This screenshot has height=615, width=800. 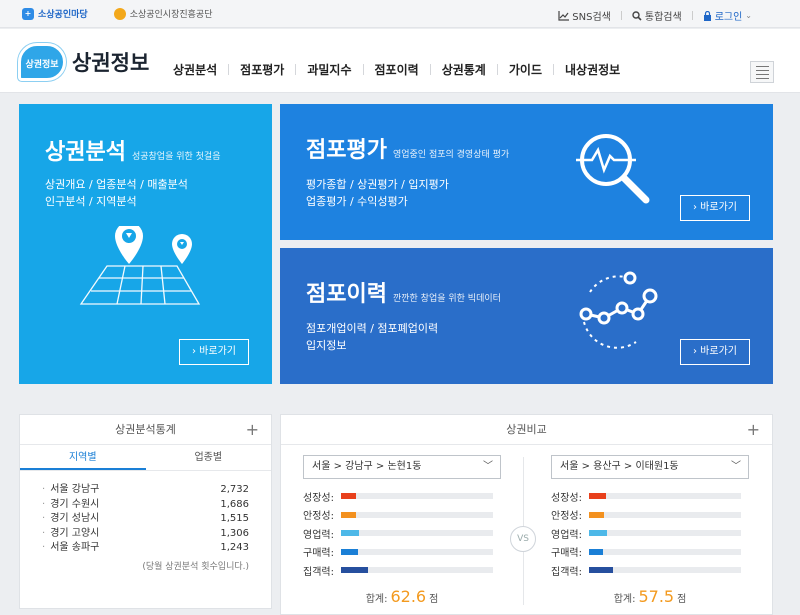 I want to click on region-count: 1,306, so click(x=234, y=533).